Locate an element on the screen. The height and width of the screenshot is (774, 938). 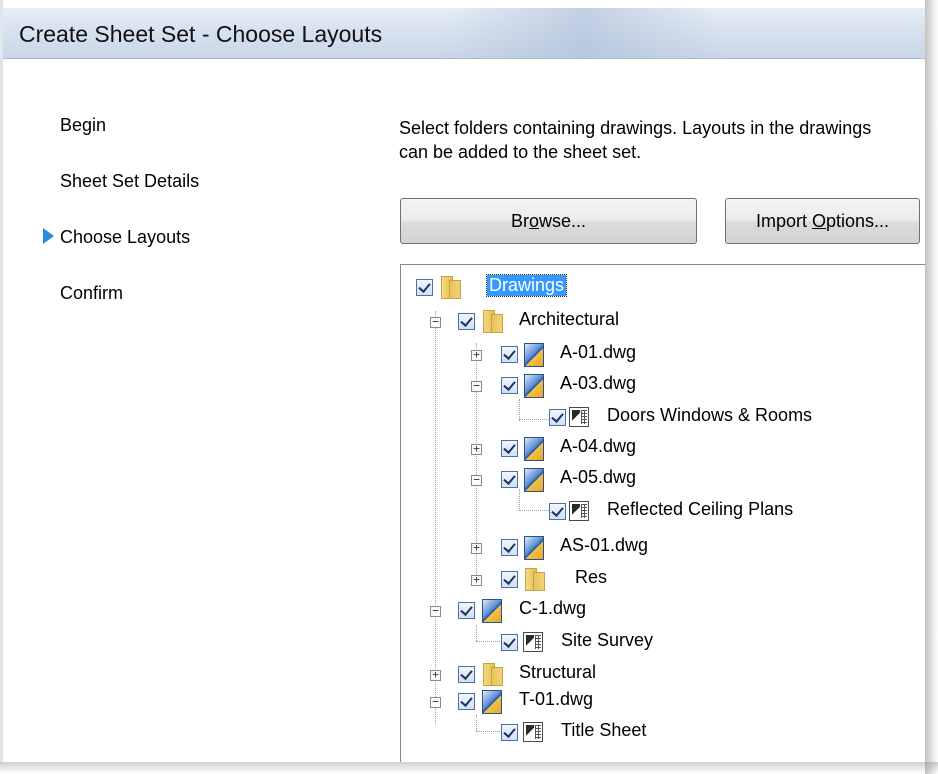
tree-node-label: A-05.dwg is located at coordinates (598, 477).